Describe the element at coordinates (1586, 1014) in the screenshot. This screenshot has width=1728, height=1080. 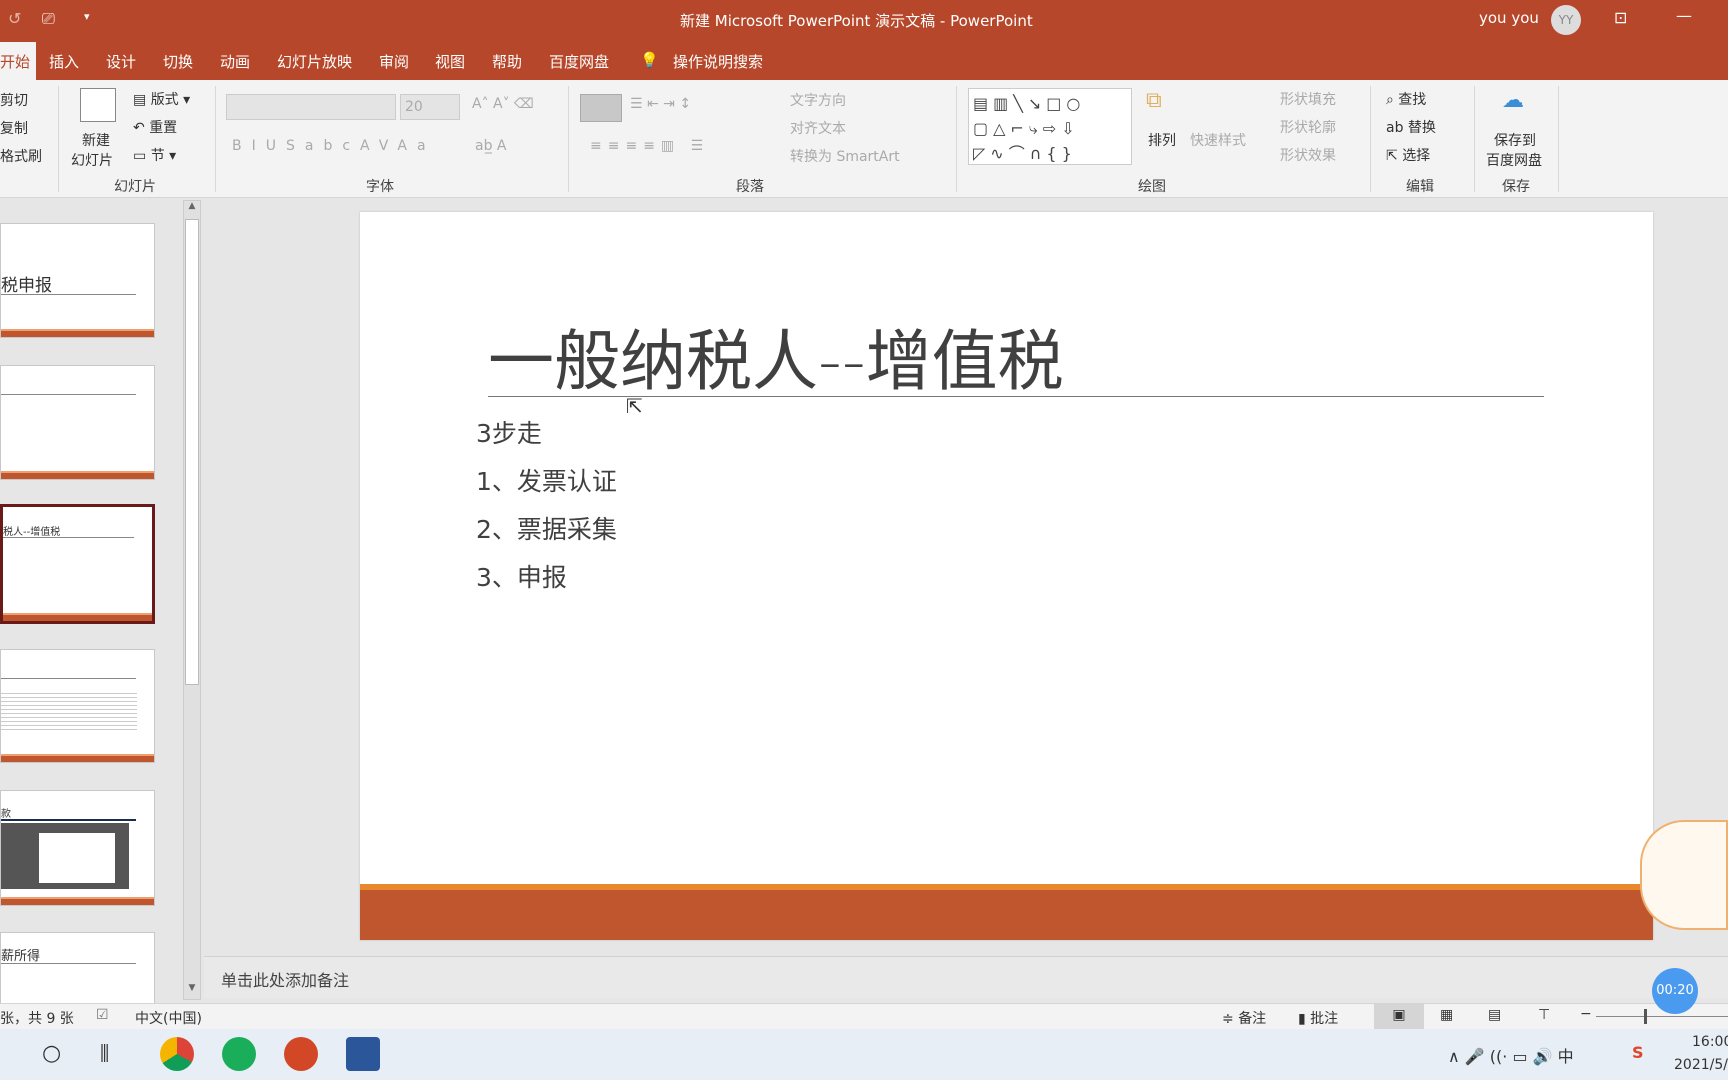
I see `zoom-out-icon: −` at that location.